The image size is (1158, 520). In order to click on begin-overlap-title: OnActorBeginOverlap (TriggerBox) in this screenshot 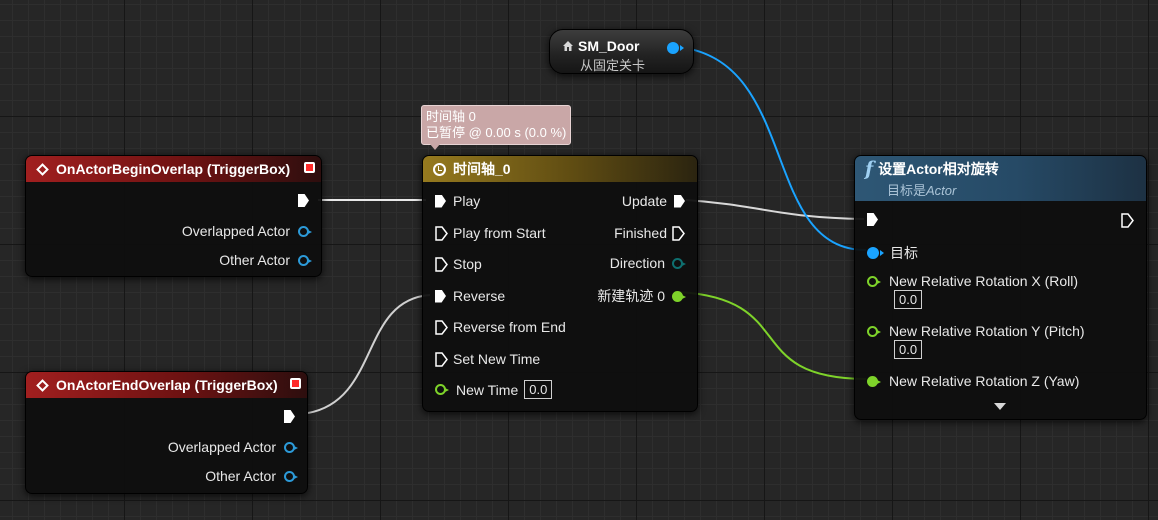, I will do `click(173, 169)`.